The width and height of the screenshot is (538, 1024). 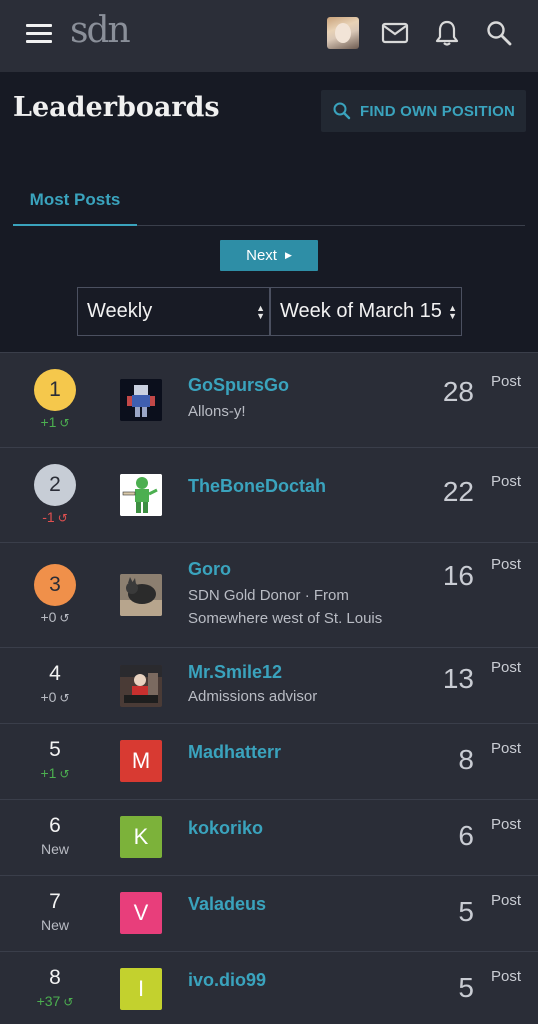 What do you see at coordinates (466, 835) in the screenshot?
I see `post-count: 6` at bounding box center [466, 835].